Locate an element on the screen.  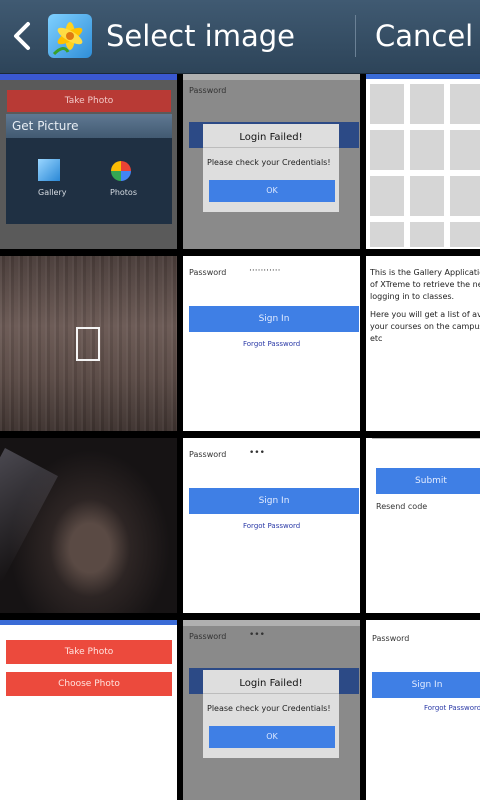
thumbnail-face-photo is located at coordinates (88, 525).